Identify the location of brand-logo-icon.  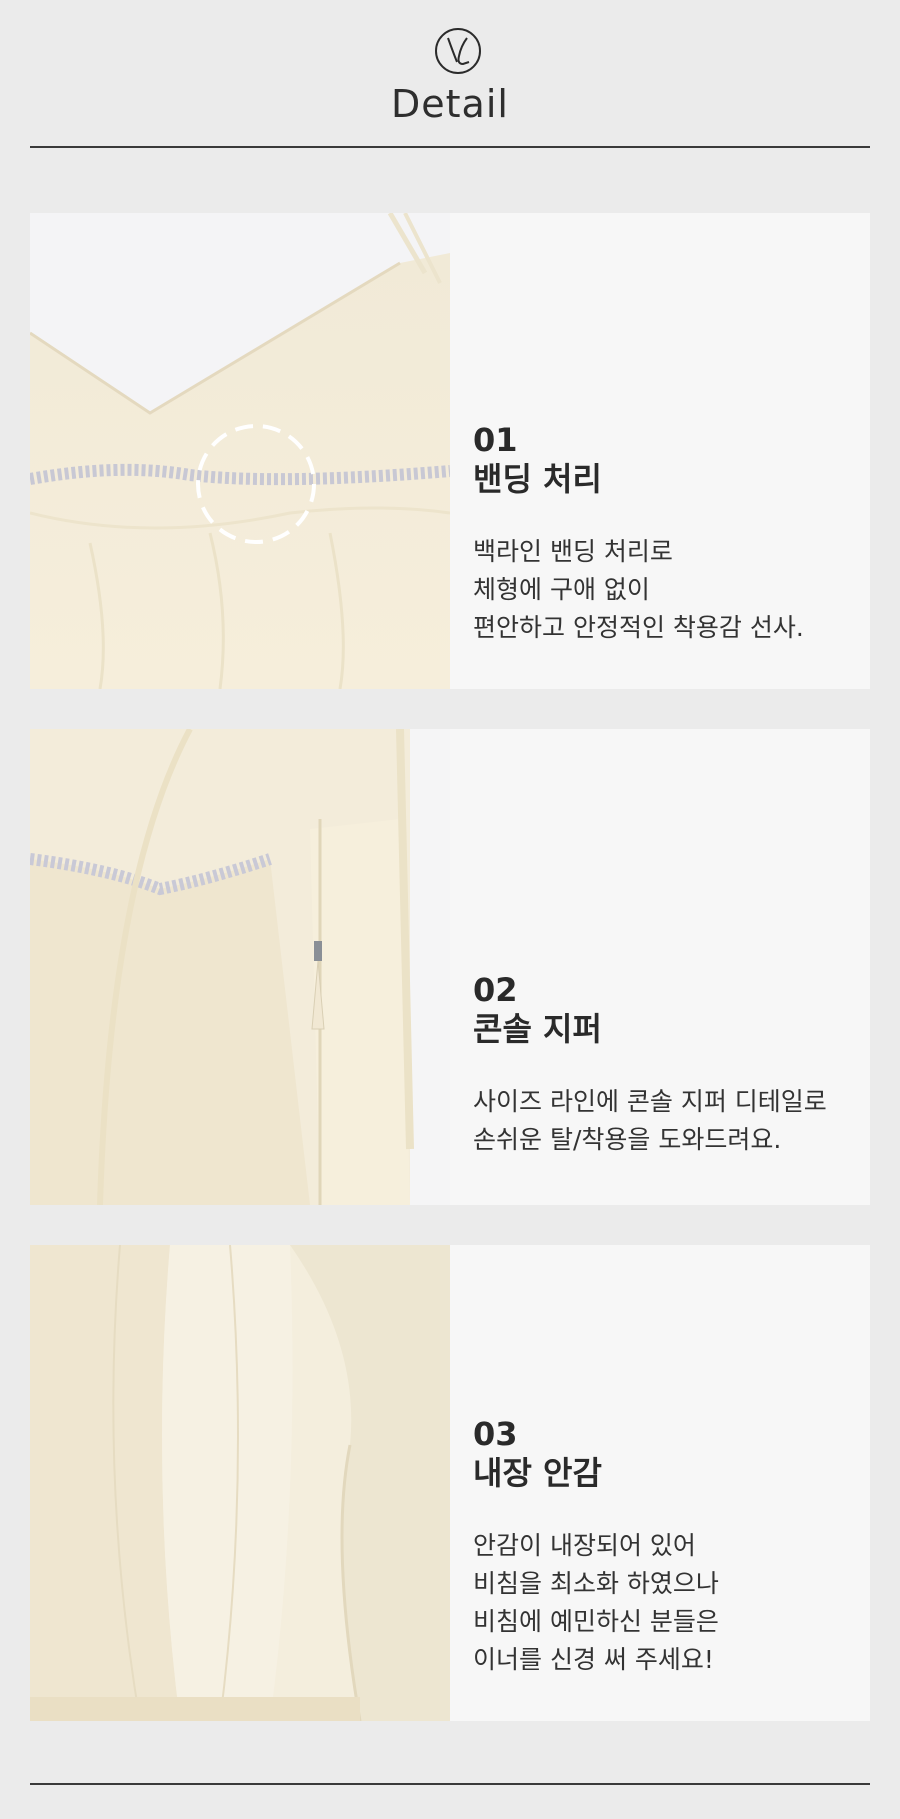
(458, 51).